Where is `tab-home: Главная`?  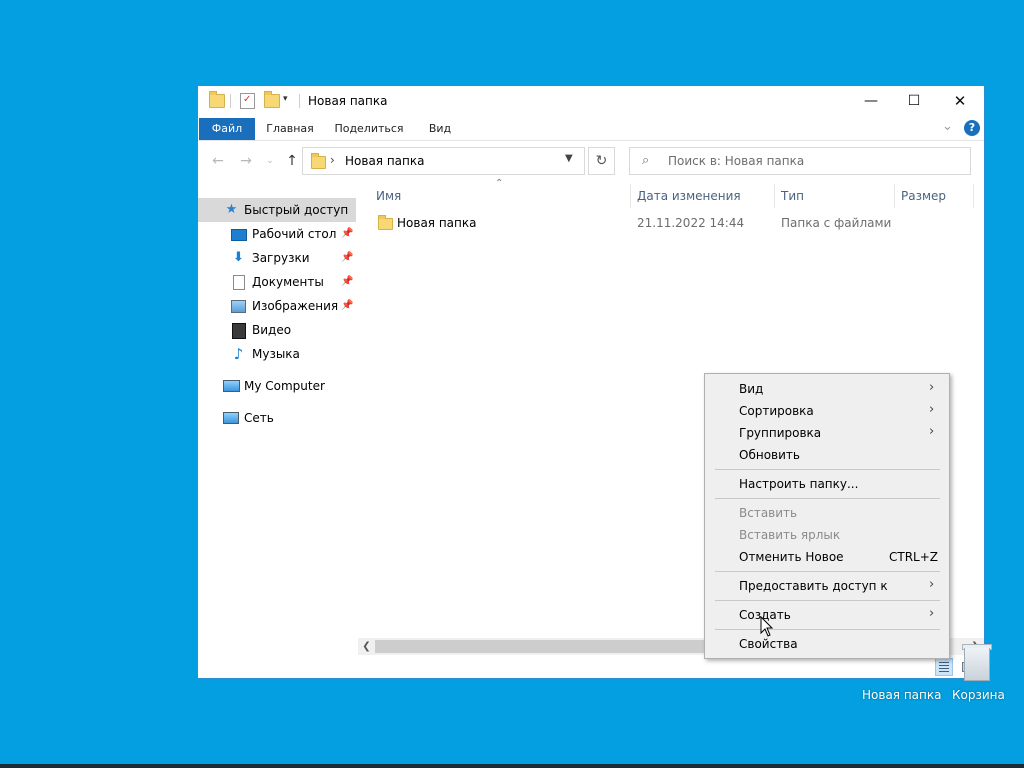
tab-home: Главная is located at coordinates (290, 129).